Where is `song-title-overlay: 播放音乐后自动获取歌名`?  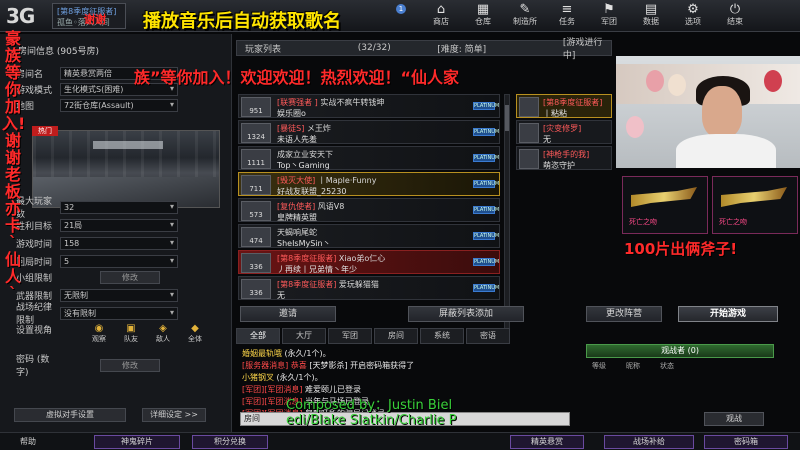
song-title-overlay: 播放音乐后自动获取歌名 is located at coordinates (242, 21).